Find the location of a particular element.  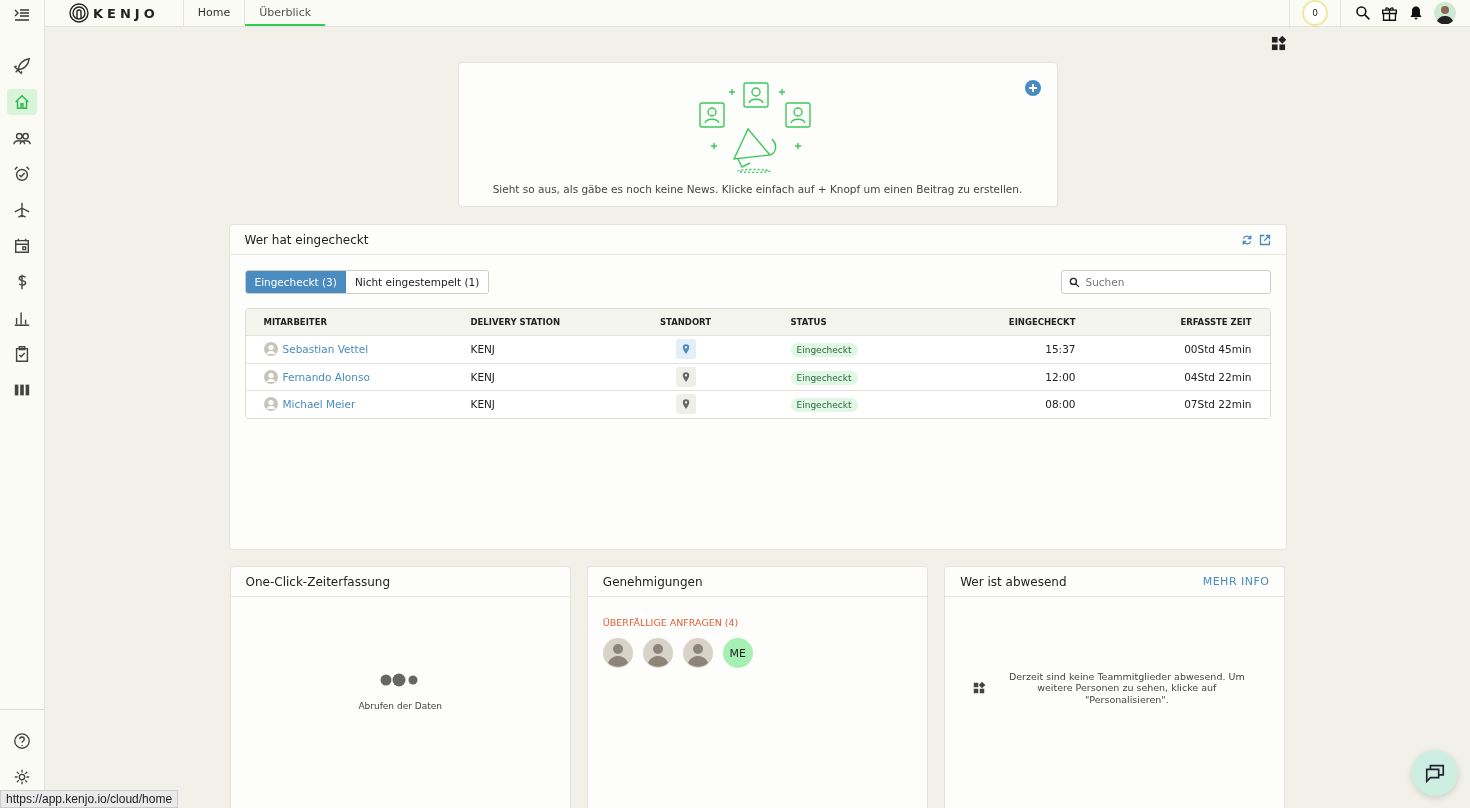

card-title: Wer hat eingecheckt is located at coordinates (306, 239).